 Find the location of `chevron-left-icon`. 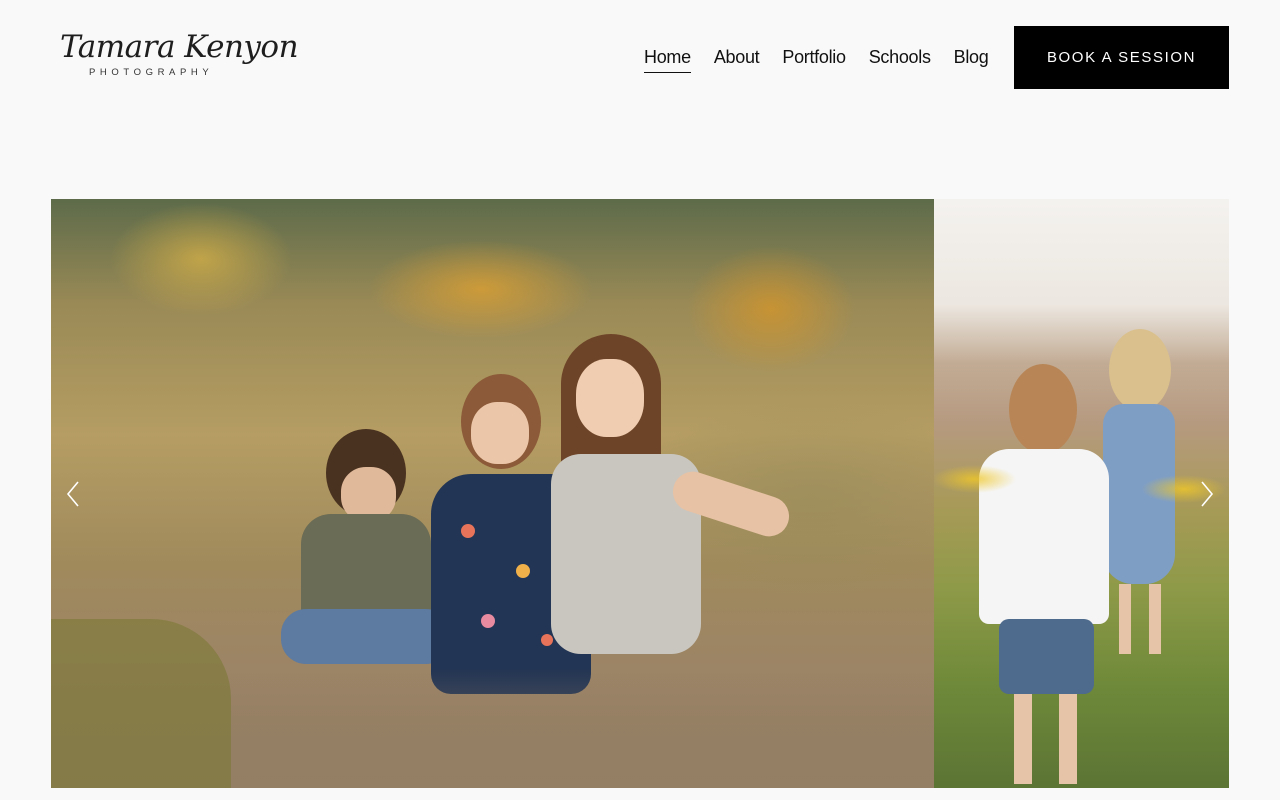

chevron-left-icon is located at coordinates (73, 494).